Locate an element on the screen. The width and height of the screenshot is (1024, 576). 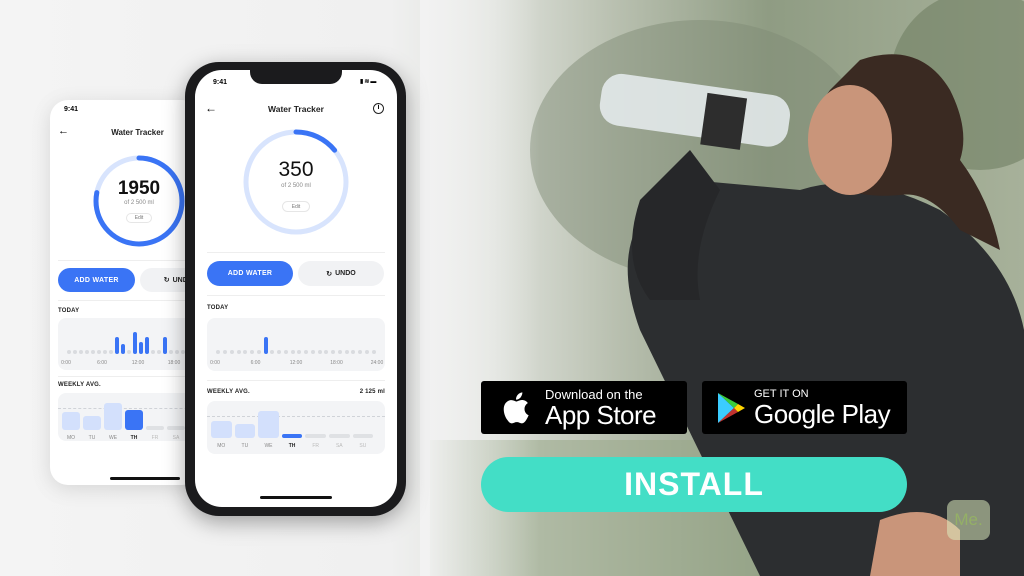
google-play-button: GET IT ON Google Play is located at coordinates (804, 407).